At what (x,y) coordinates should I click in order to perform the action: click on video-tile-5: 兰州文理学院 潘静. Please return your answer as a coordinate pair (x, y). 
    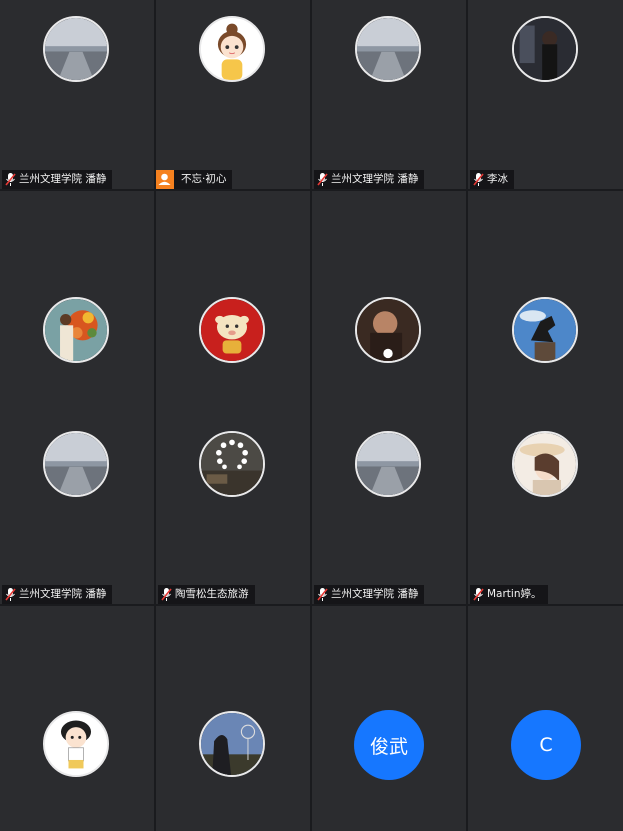
    Looking at the image, I should click on (77, 397).